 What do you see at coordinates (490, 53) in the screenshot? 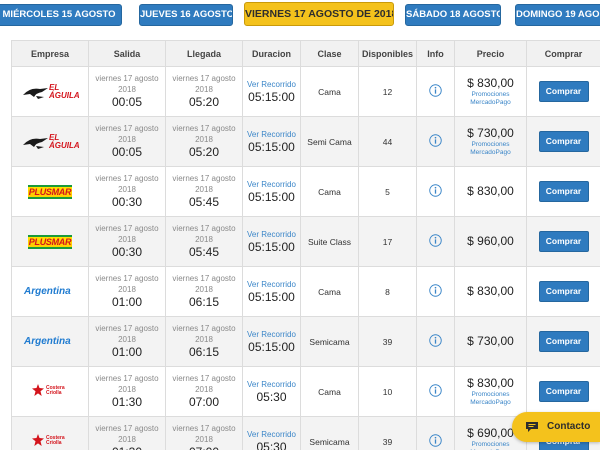
I see `header-precio: Precio` at bounding box center [490, 53].